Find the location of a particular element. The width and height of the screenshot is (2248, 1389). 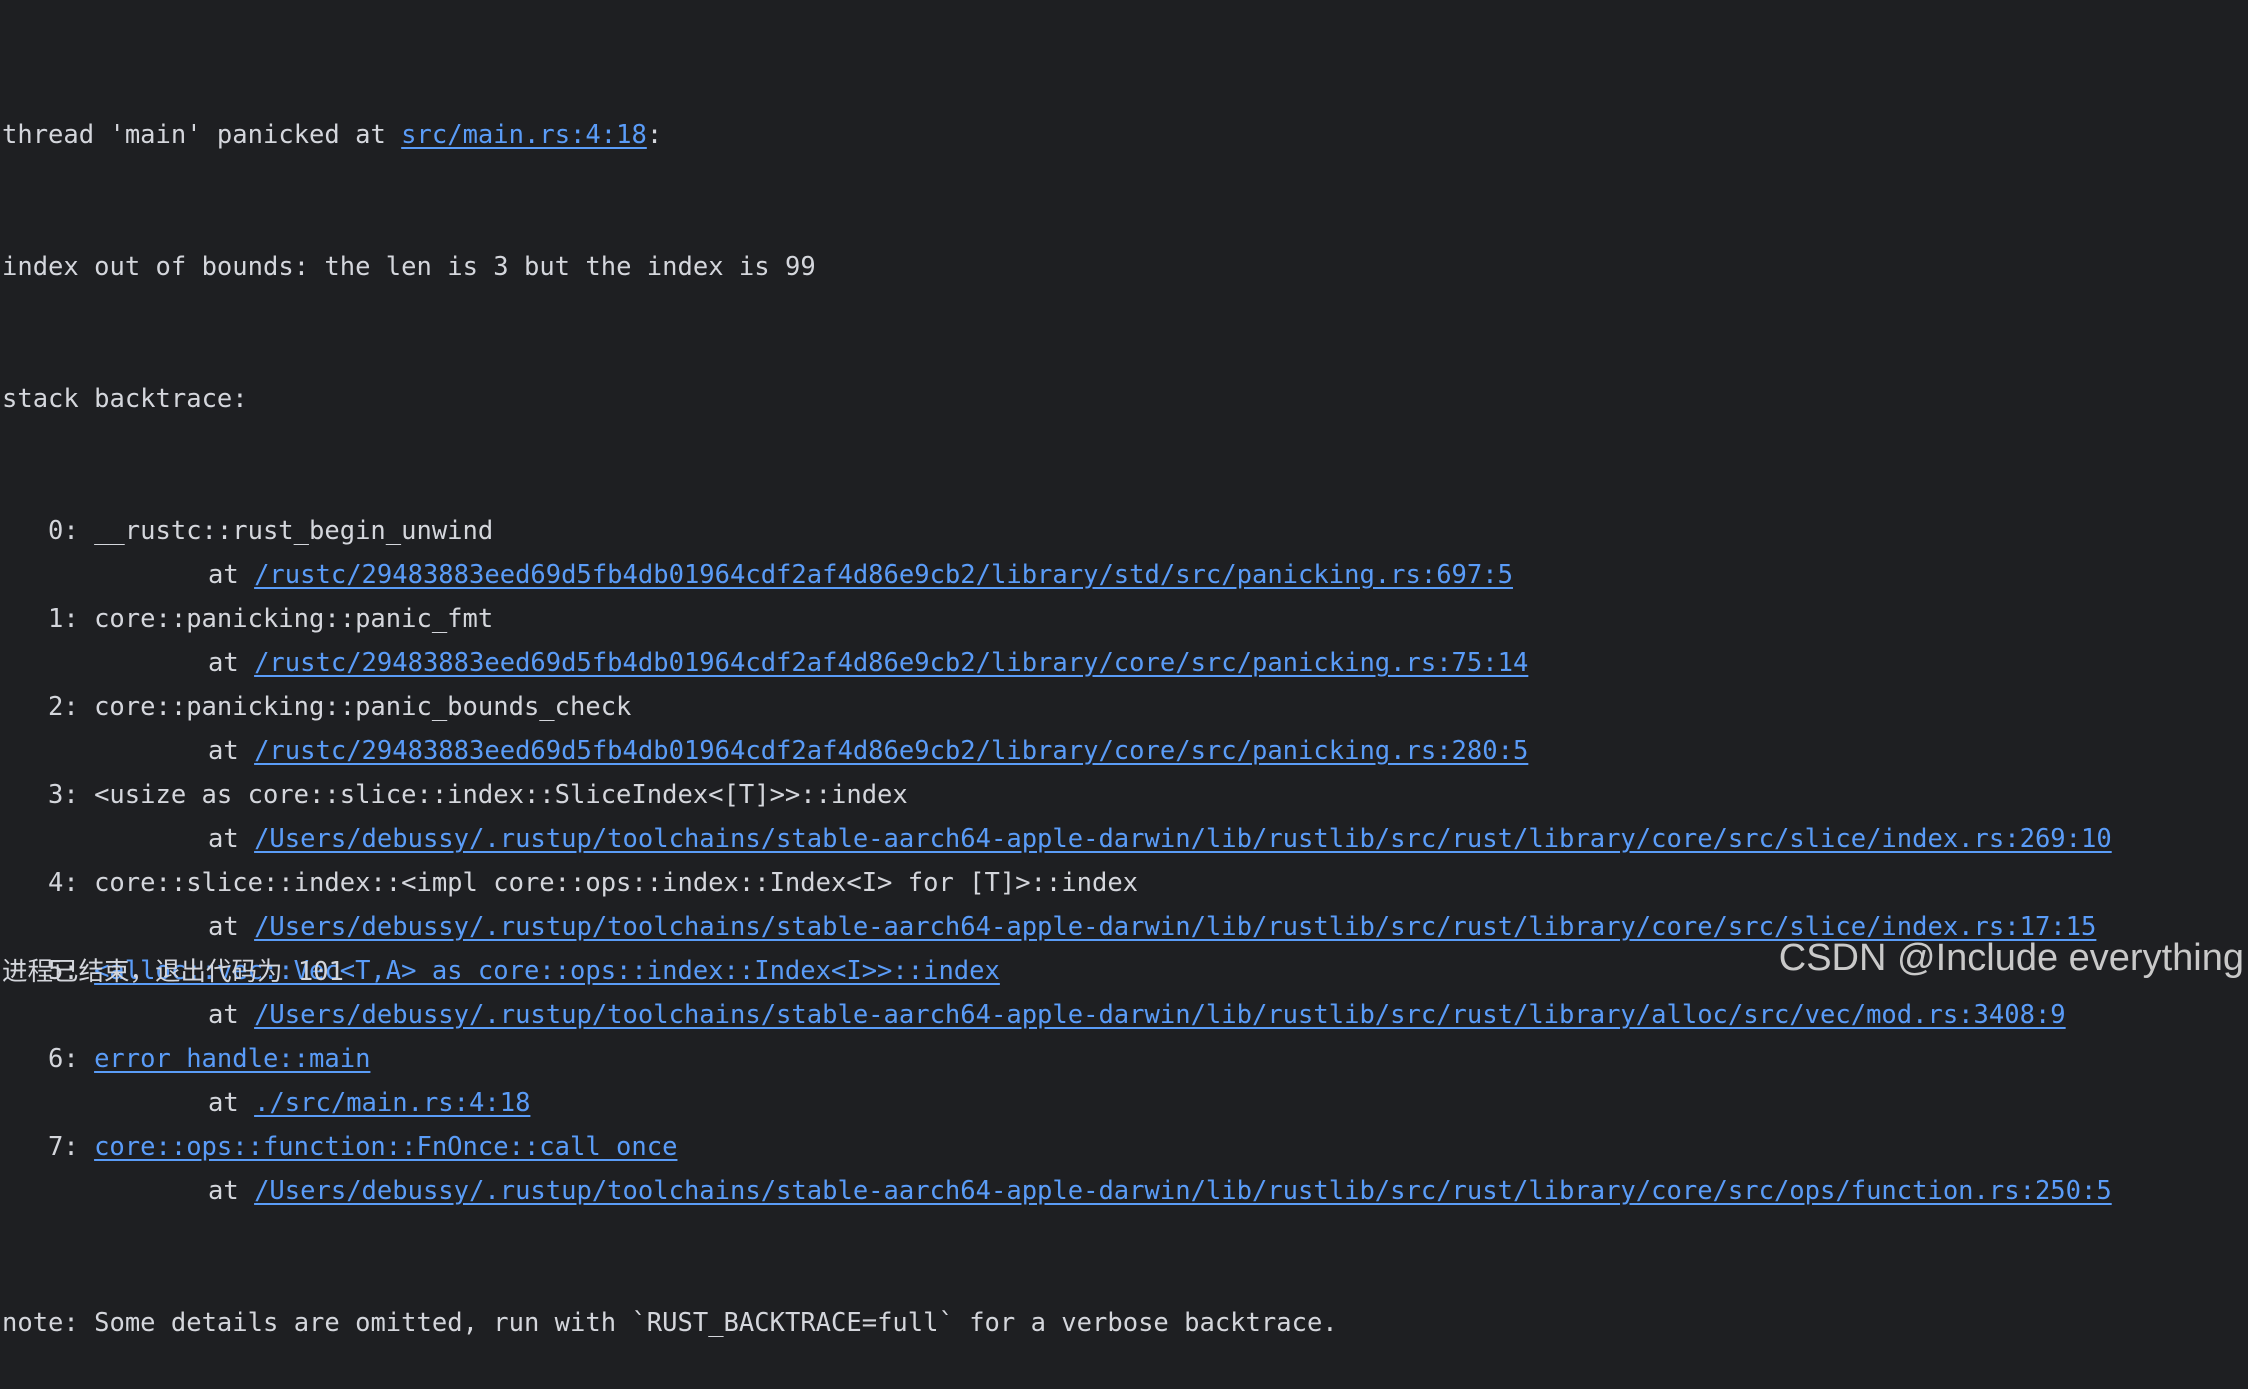

frame-symbol: core::panicking::panic_bounds_check is located at coordinates (363, 707).